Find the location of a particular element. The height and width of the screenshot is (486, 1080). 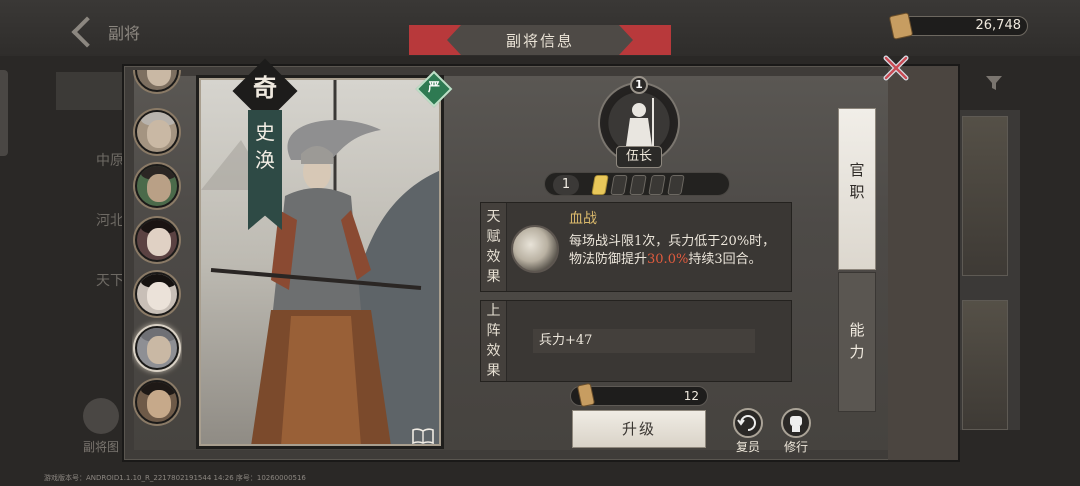

tab-official-char: 官 is located at coordinates (857, 170).